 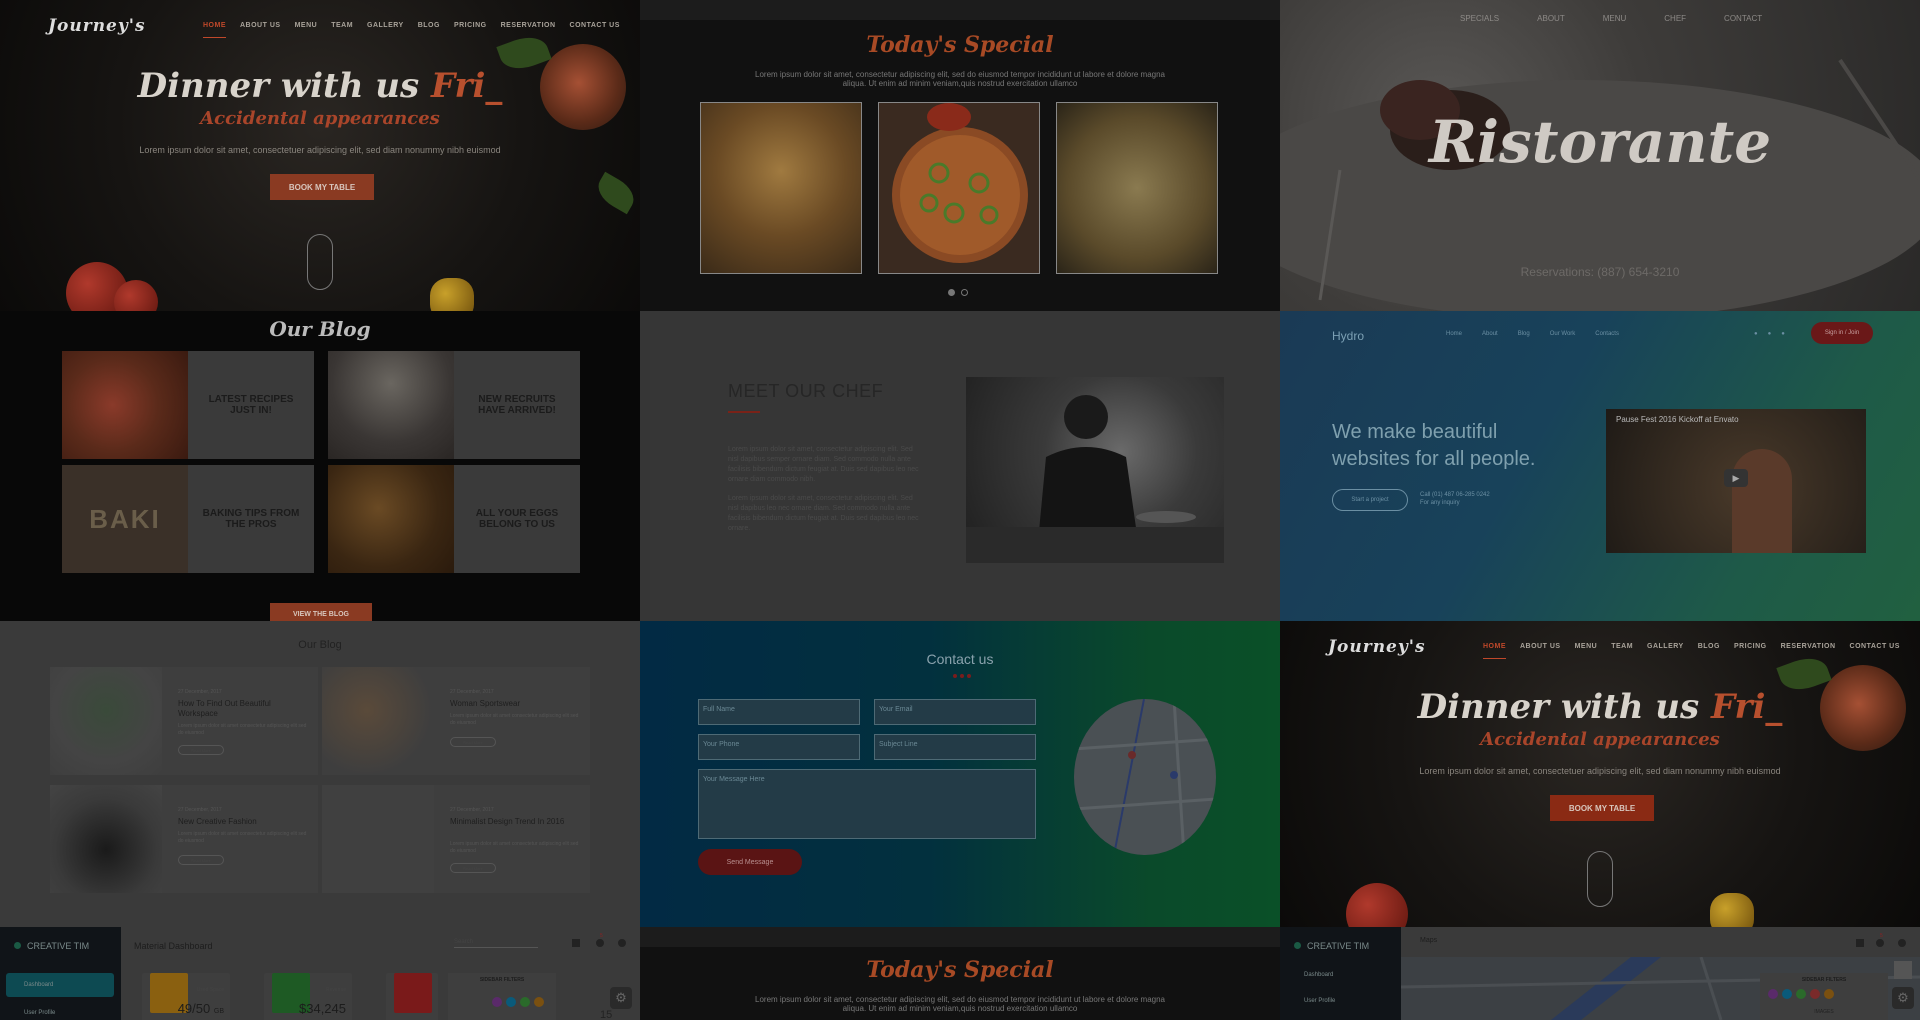 What do you see at coordinates (1756, 334) in the screenshot?
I see `facebook-icon: ●` at bounding box center [1756, 334].